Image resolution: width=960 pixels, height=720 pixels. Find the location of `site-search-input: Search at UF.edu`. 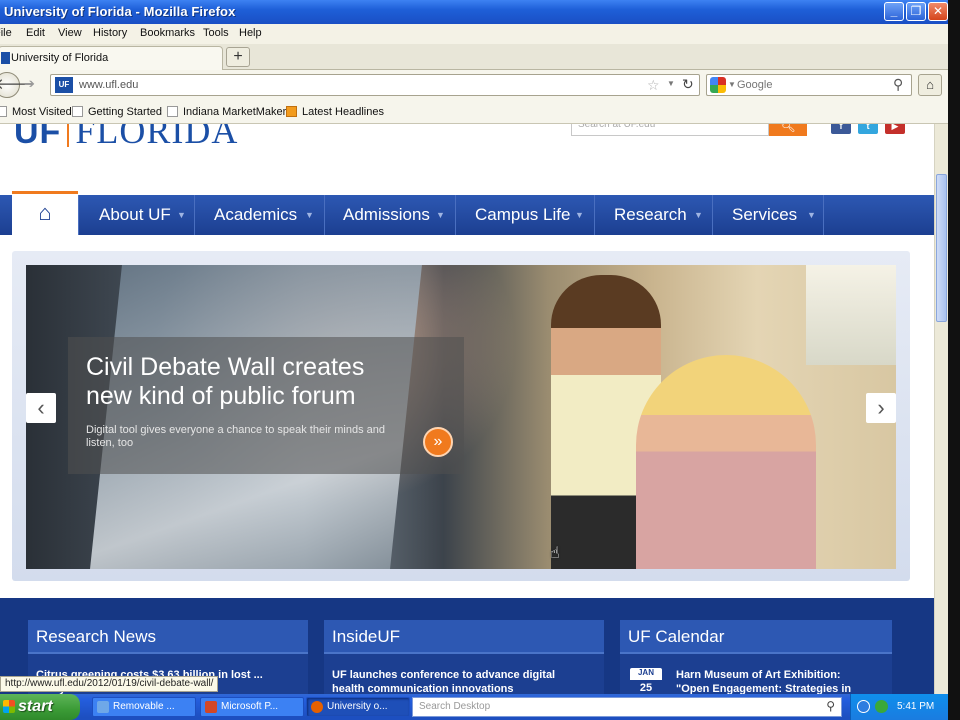

site-search-input: Search at UF.edu is located at coordinates (670, 130).